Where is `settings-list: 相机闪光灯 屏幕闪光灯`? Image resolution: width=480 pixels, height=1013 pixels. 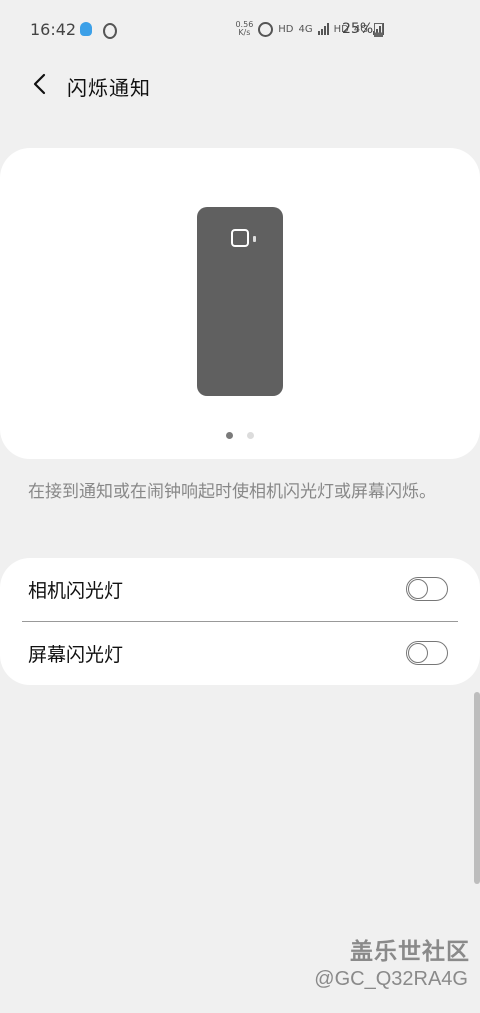 settings-list: 相机闪光灯 屏幕闪光灯 is located at coordinates (240, 621).